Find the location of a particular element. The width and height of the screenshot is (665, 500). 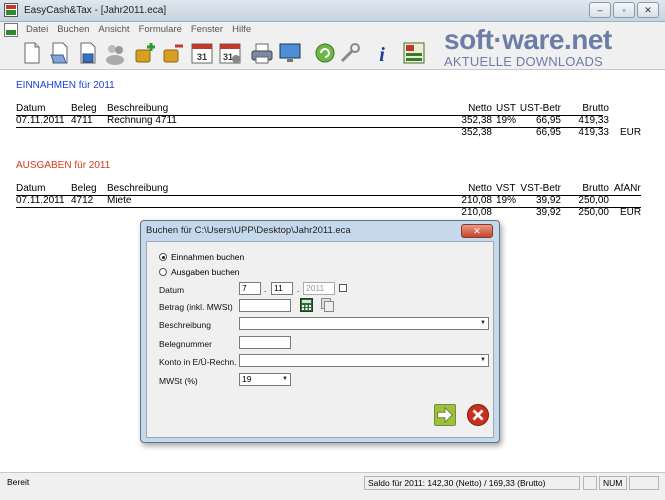

income-header-netto: Netto is located at coordinates (480, 108).